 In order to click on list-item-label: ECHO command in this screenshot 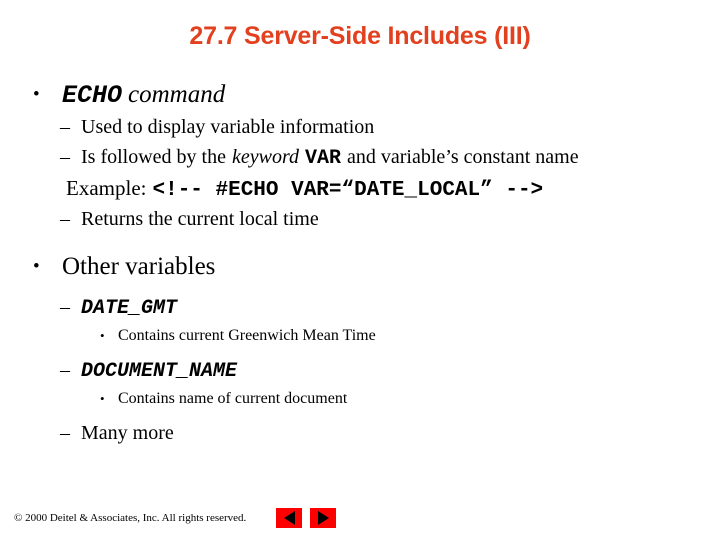, I will do `click(143, 95)`.